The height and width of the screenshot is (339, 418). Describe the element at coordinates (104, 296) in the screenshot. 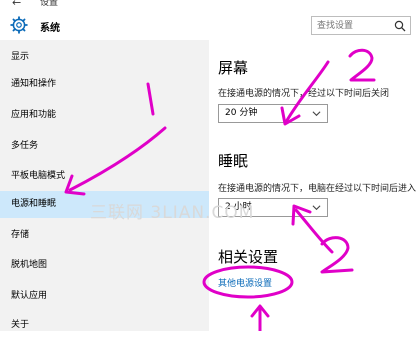

I see `sidebar-item-default-apps: 默认应用` at that location.